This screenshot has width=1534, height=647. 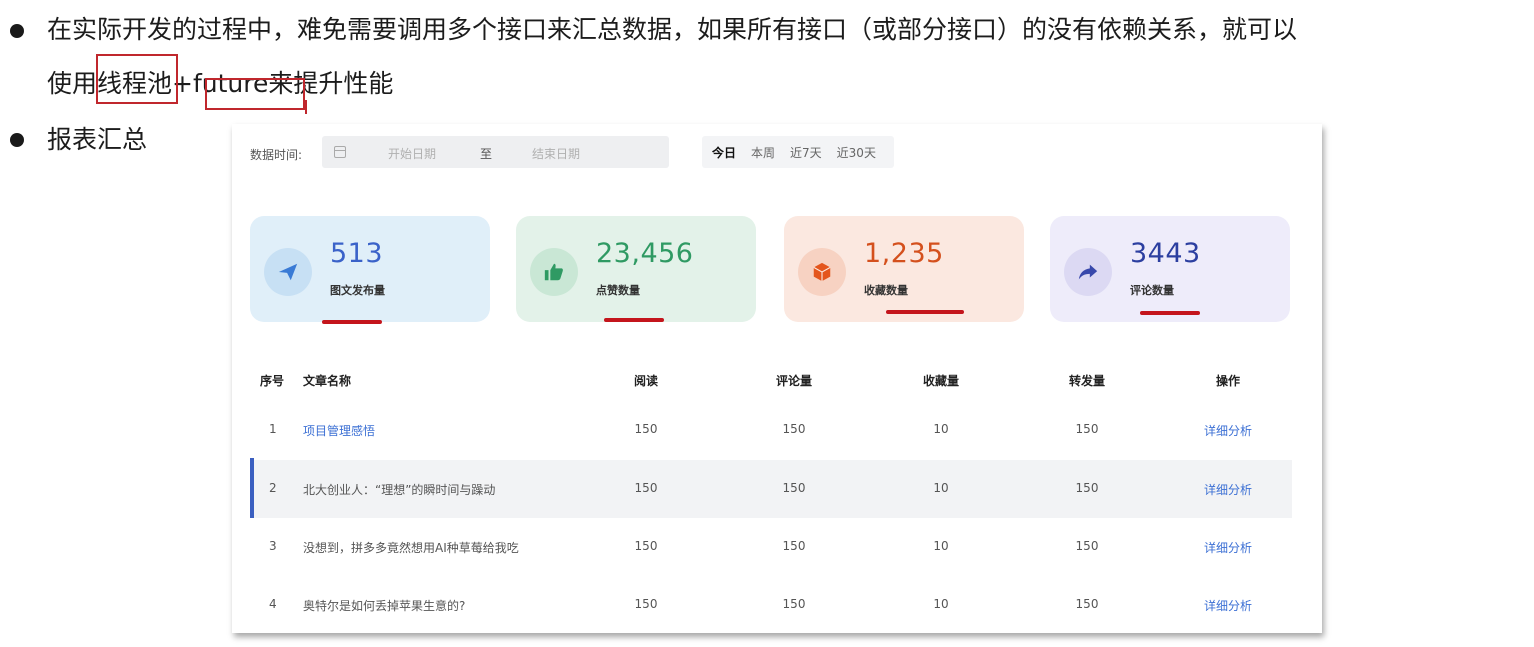 I want to click on stat-value: 513, so click(x=357, y=253).